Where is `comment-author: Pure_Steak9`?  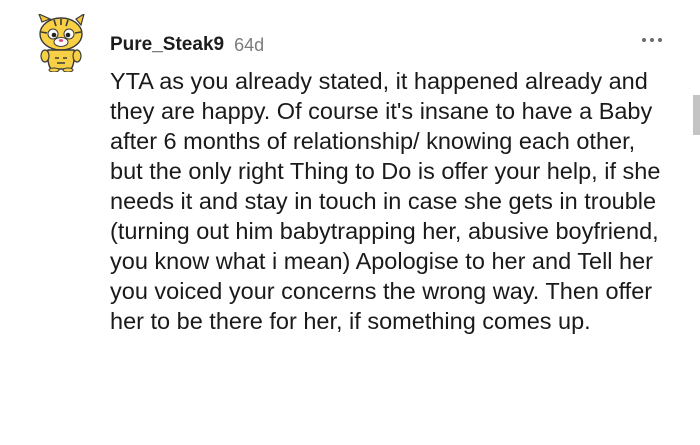
comment-author: Pure_Steak9 is located at coordinates (167, 45).